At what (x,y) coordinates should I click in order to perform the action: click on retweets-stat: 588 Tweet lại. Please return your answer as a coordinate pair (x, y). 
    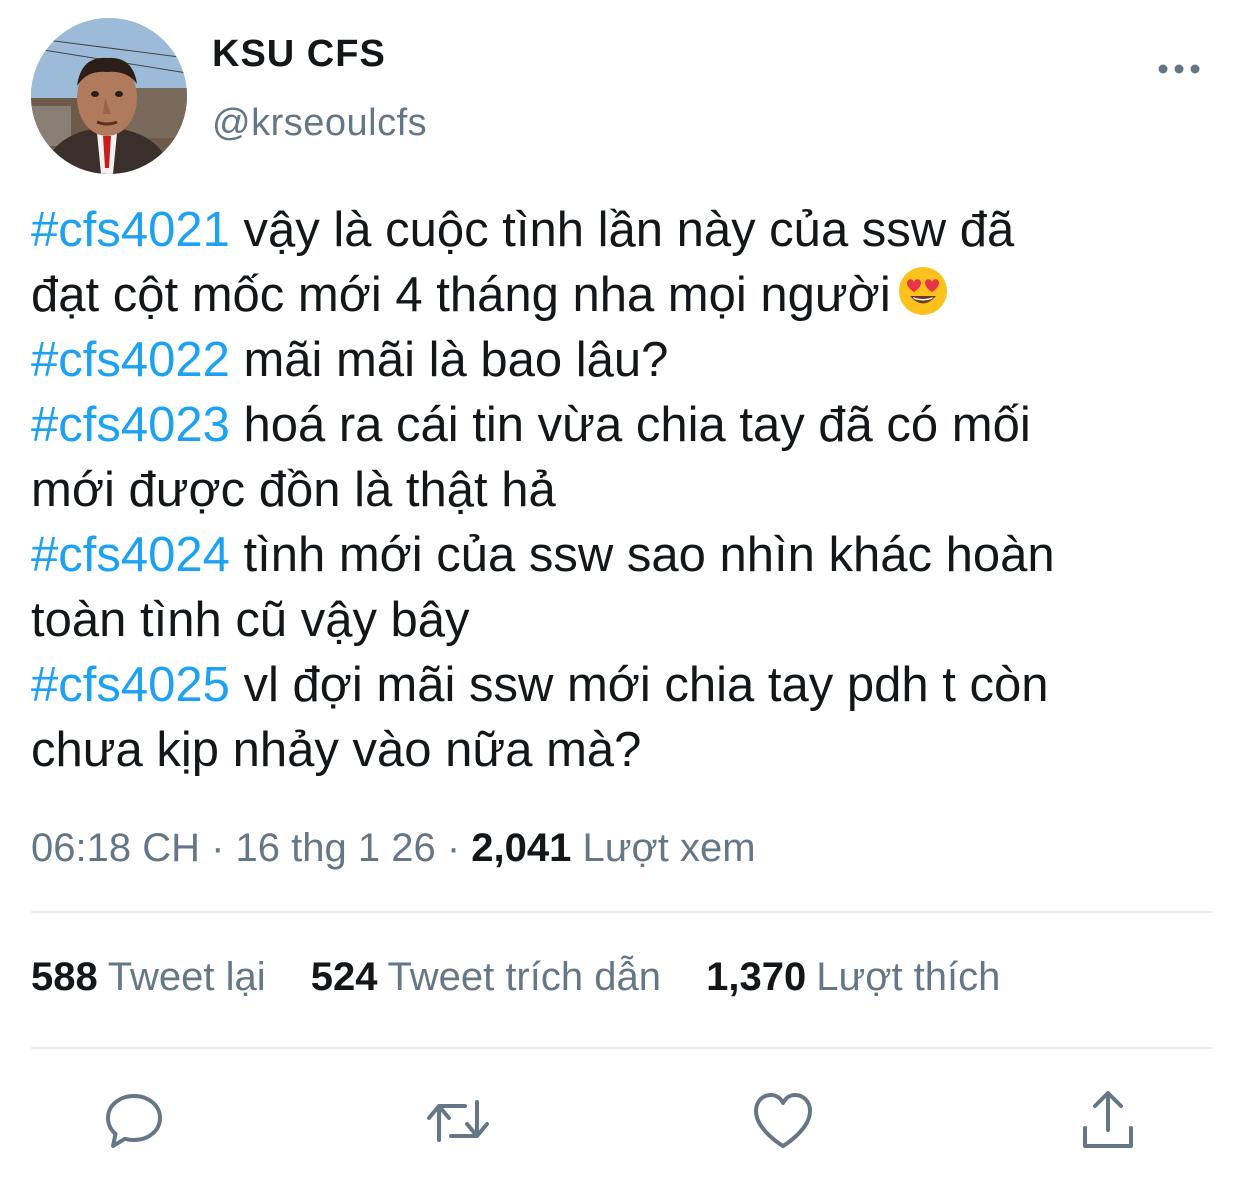
    Looking at the image, I should click on (148, 977).